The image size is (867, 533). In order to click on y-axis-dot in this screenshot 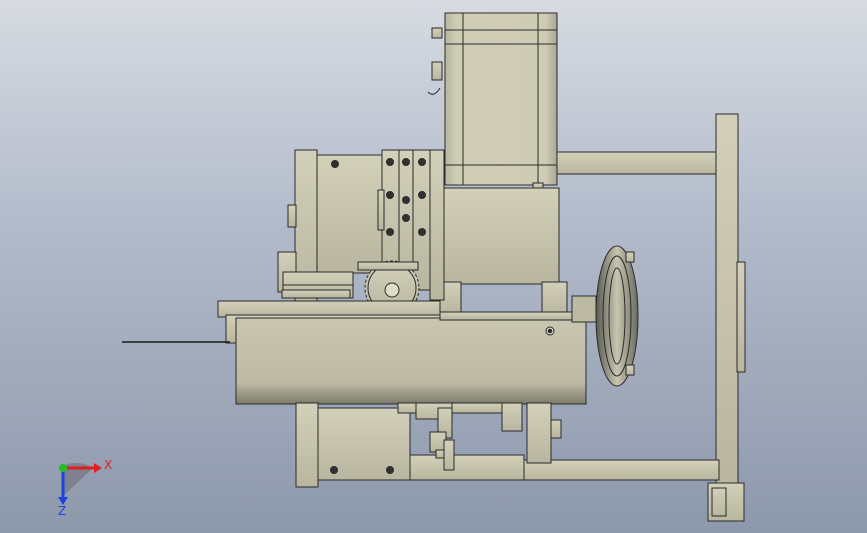, I will do `click(63, 468)`.